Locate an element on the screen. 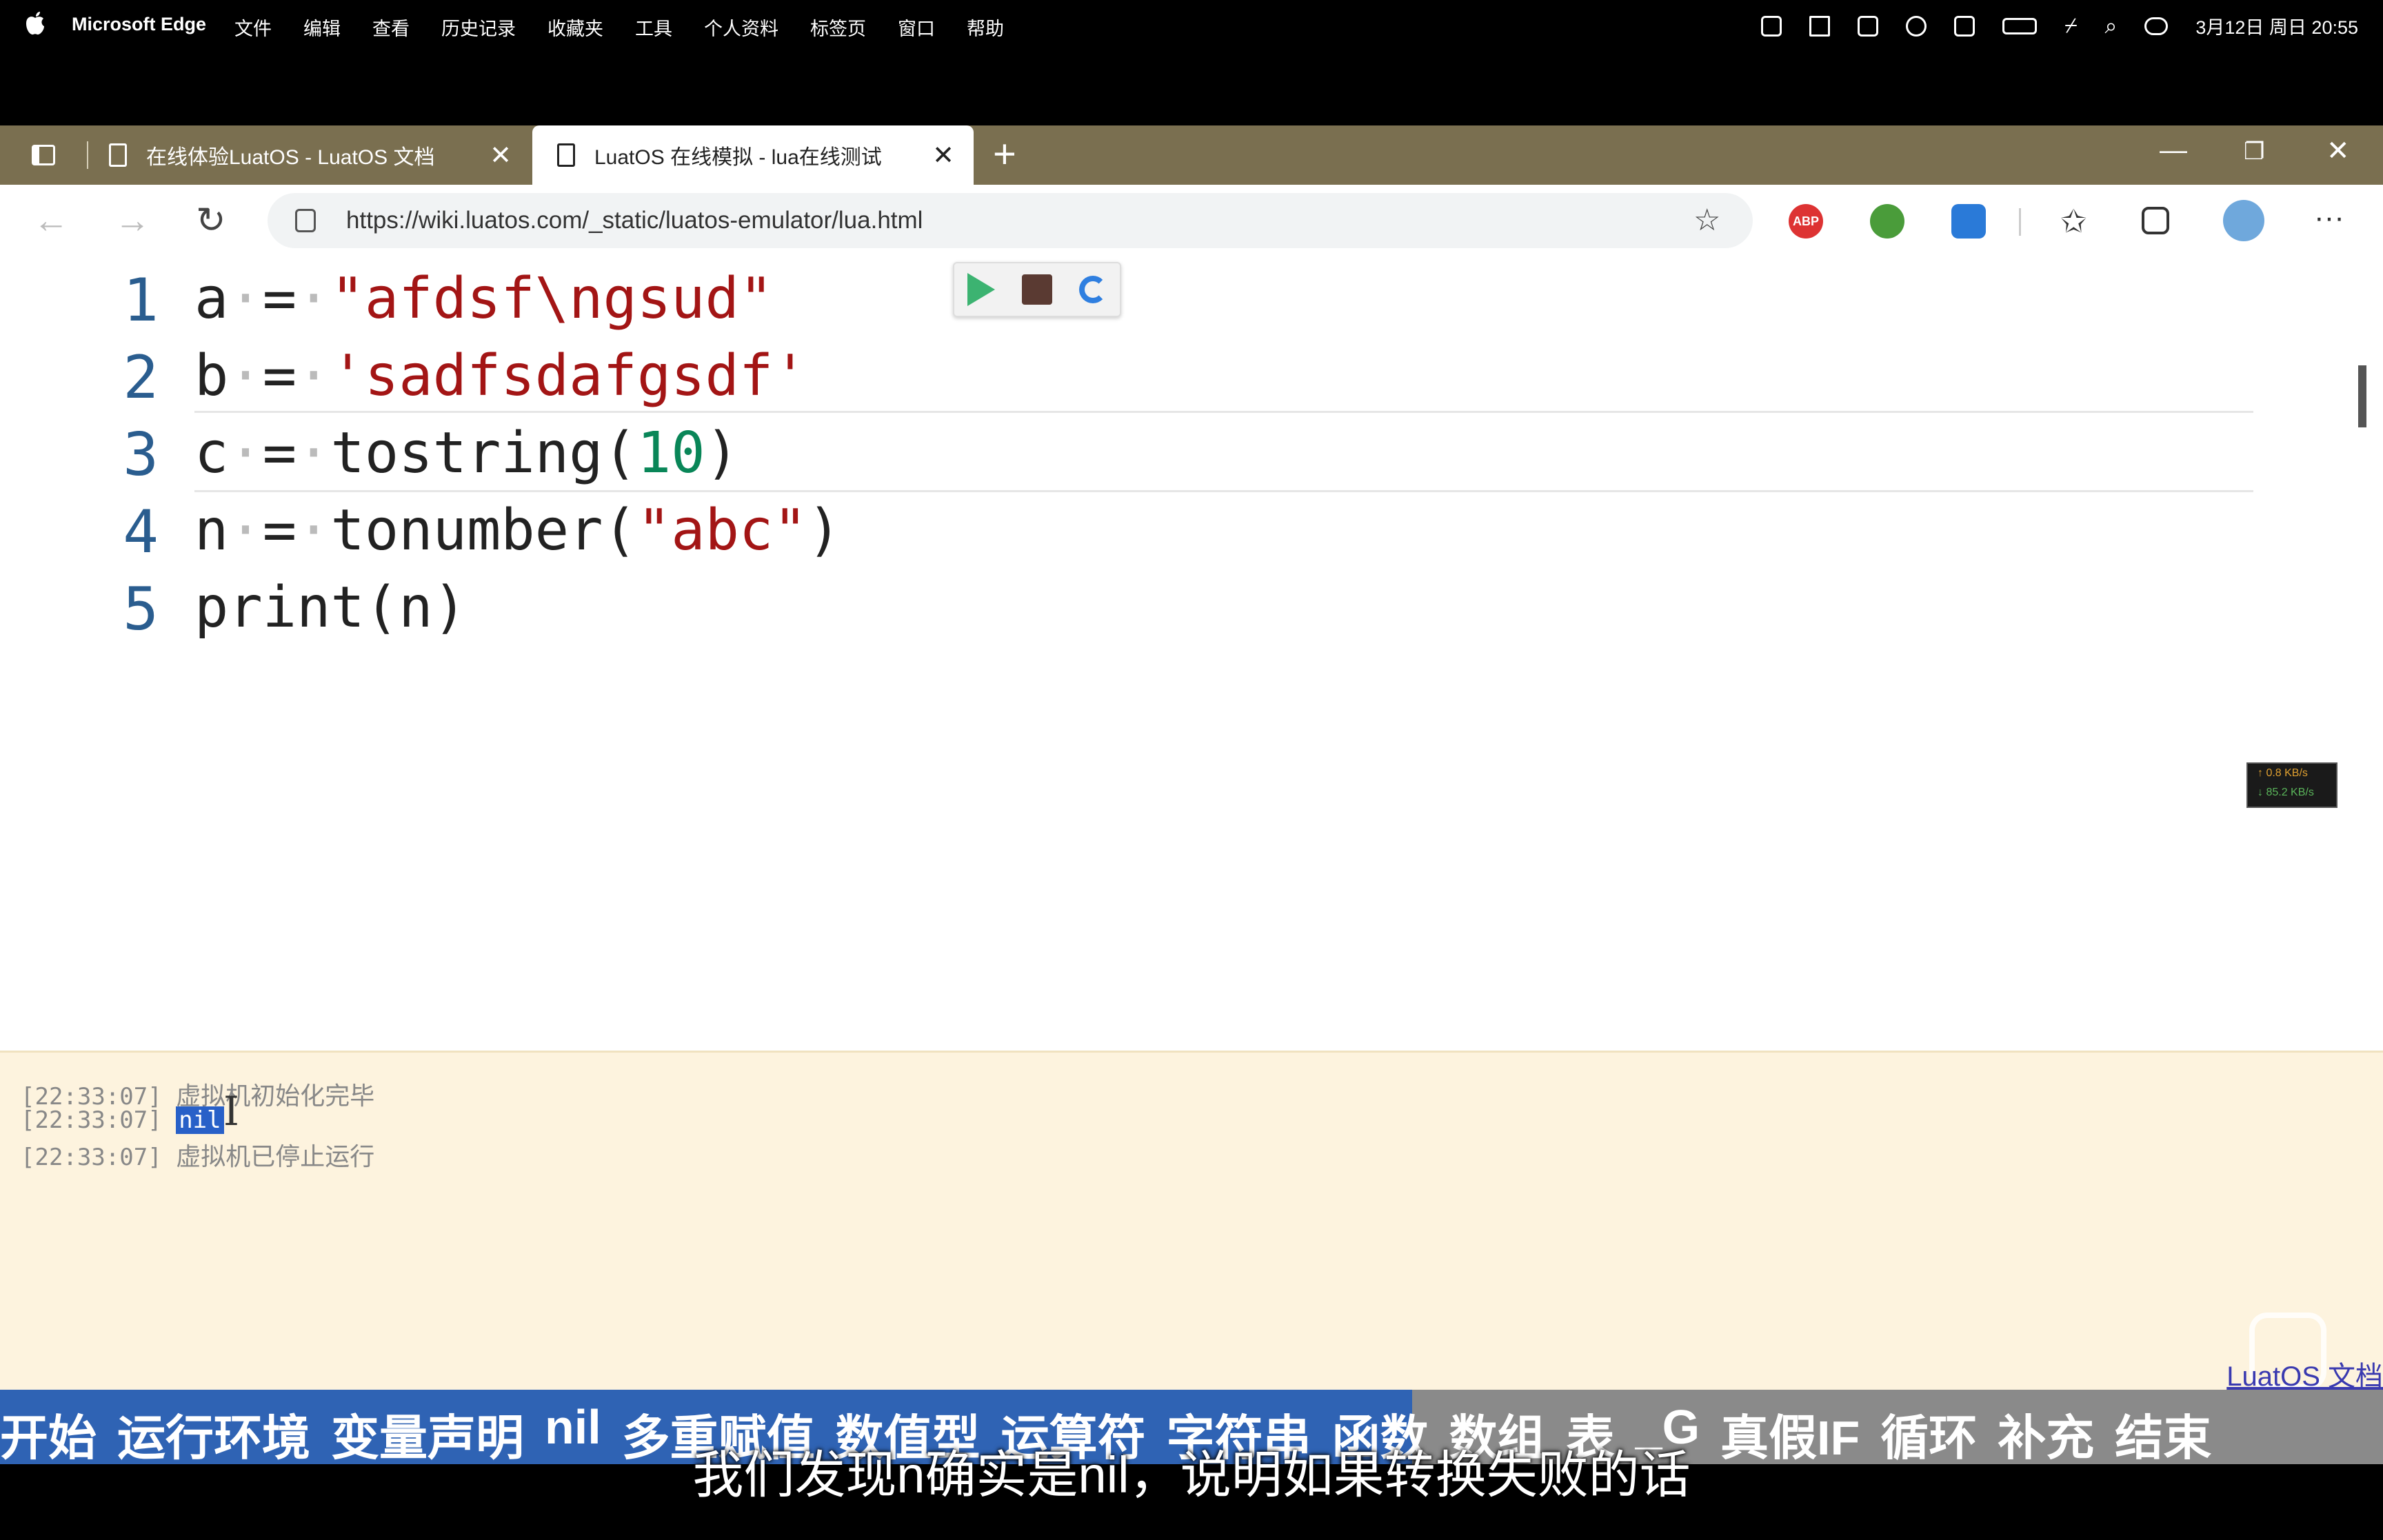 The height and width of the screenshot is (1540, 2383). adblock-extension-icon: ABP is located at coordinates (1806, 222).